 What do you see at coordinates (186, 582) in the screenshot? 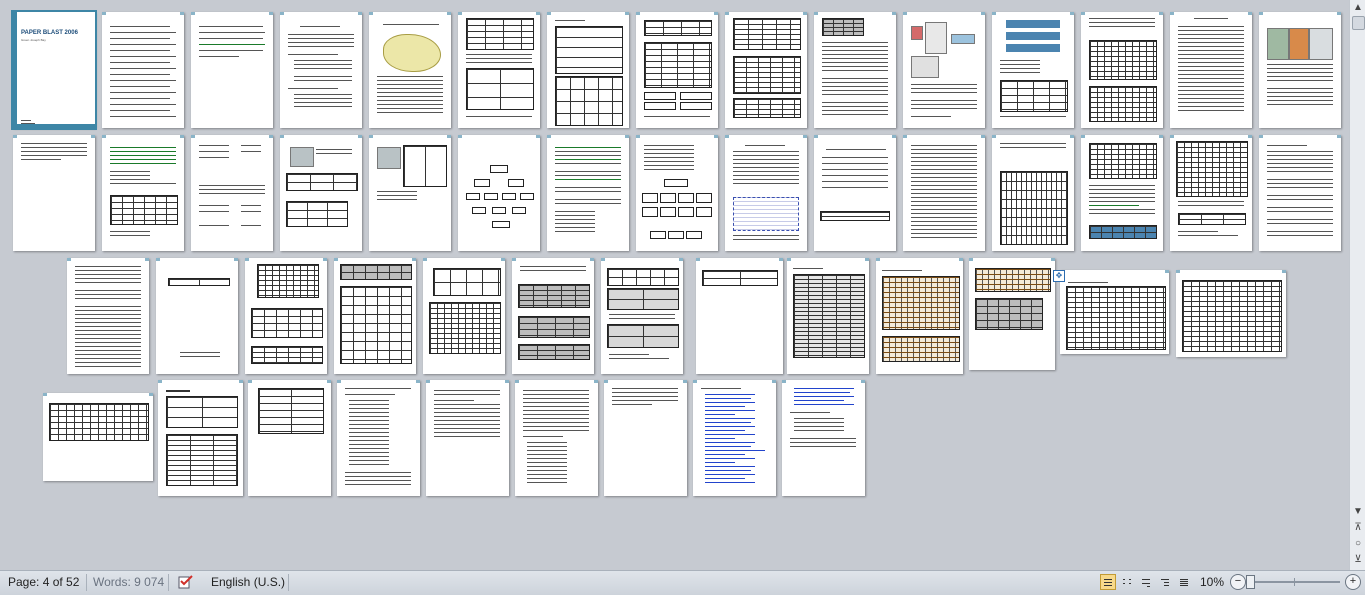
I see `proofing-check-icon` at bounding box center [186, 582].